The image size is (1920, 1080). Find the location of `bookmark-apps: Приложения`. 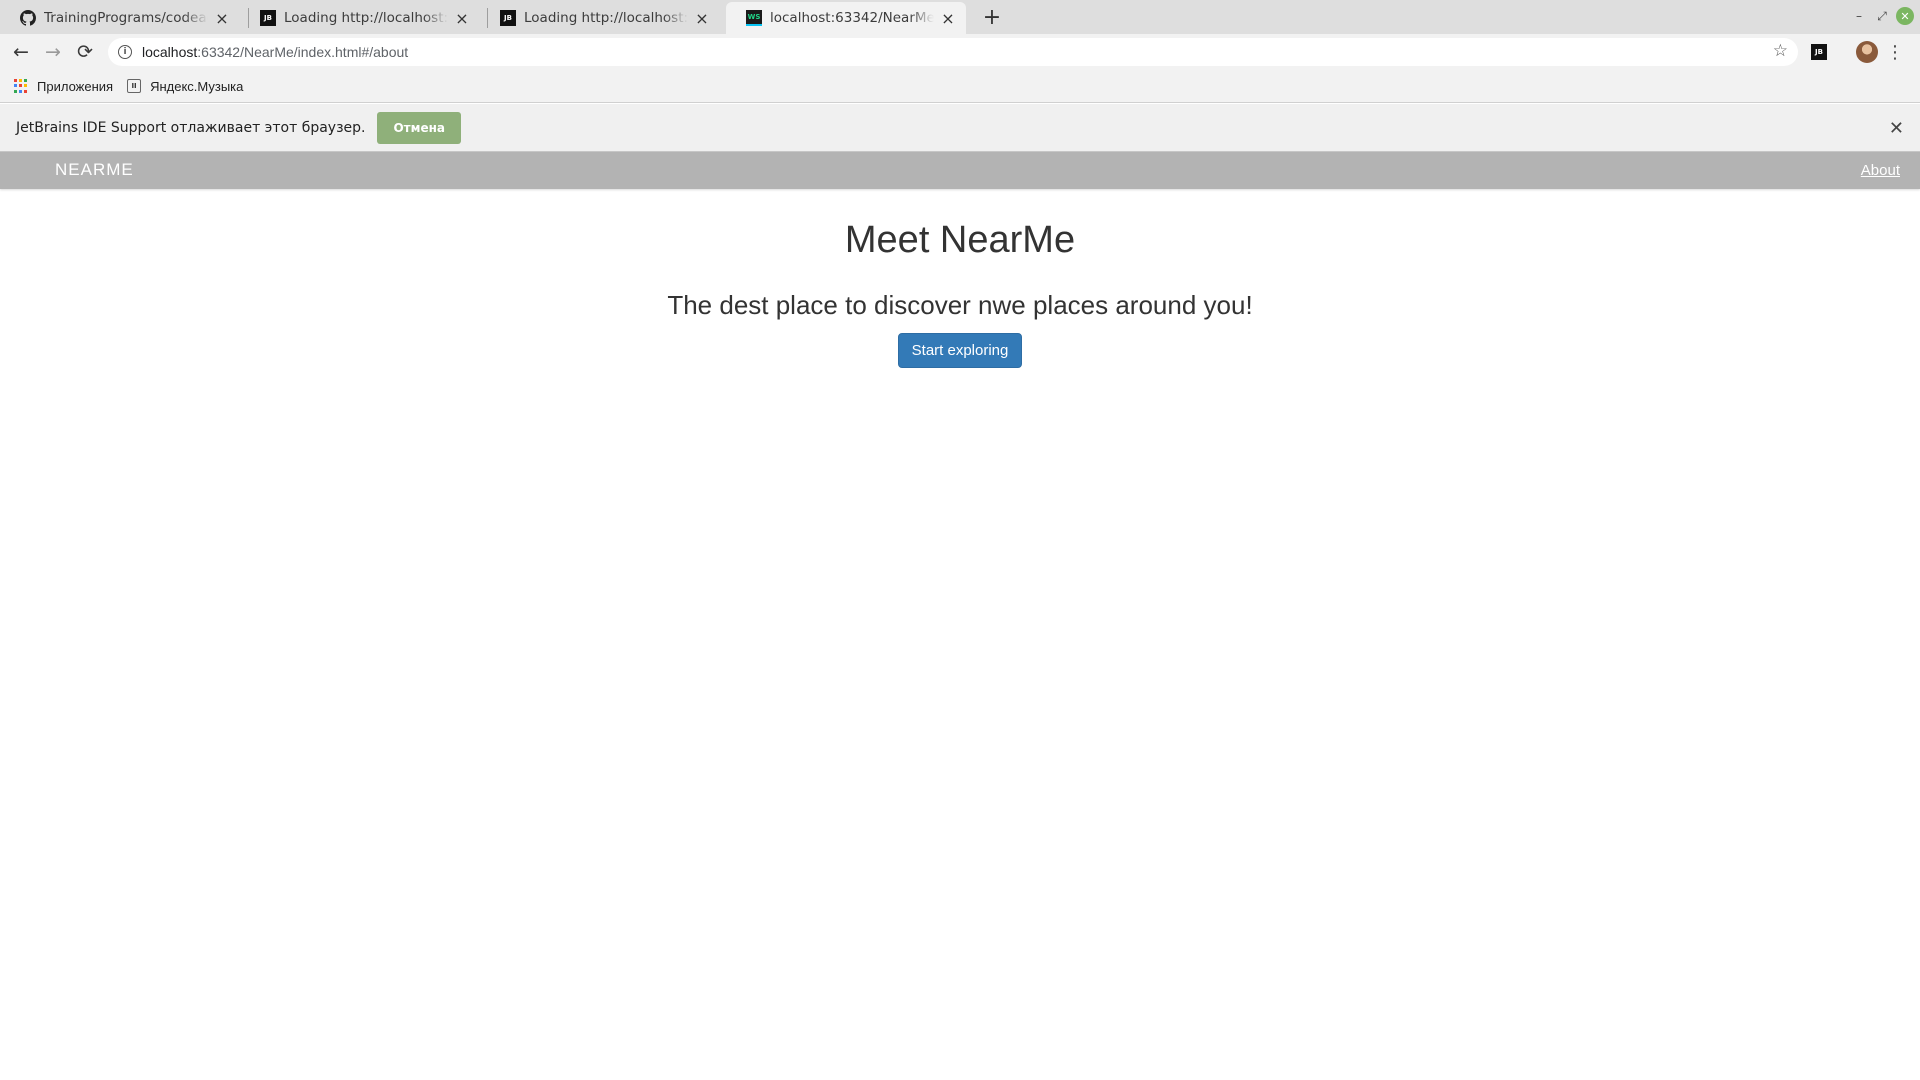

bookmark-apps: Приложения is located at coordinates (63, 86).